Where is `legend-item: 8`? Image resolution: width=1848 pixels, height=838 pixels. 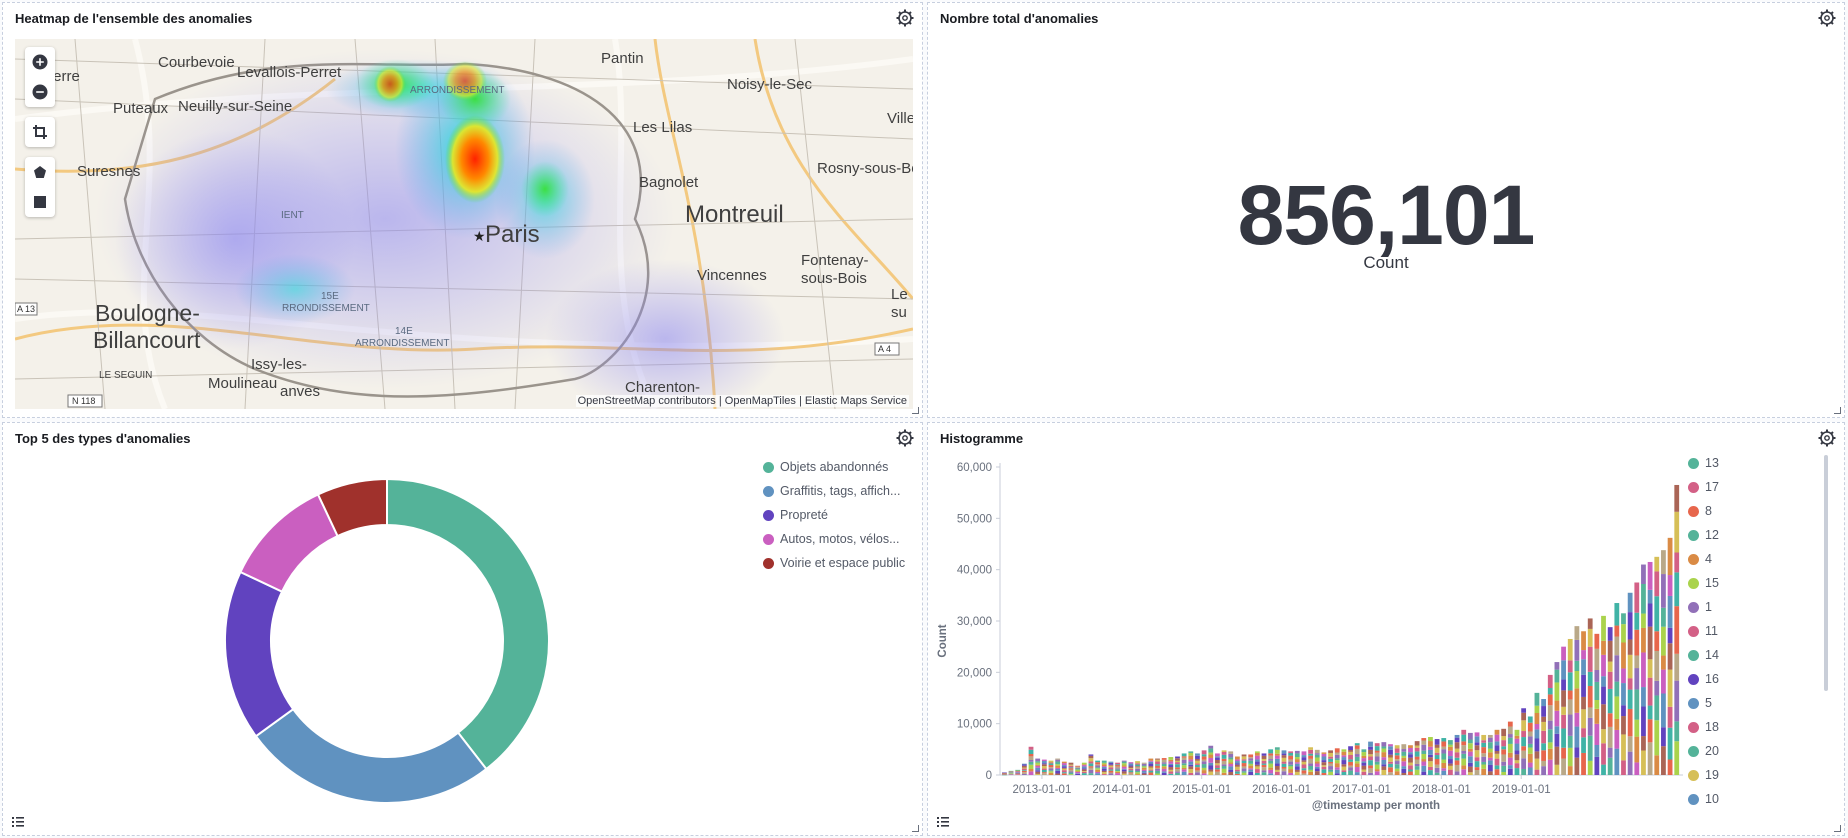 legend-item: 8 is located at coordinates (1703, 511).